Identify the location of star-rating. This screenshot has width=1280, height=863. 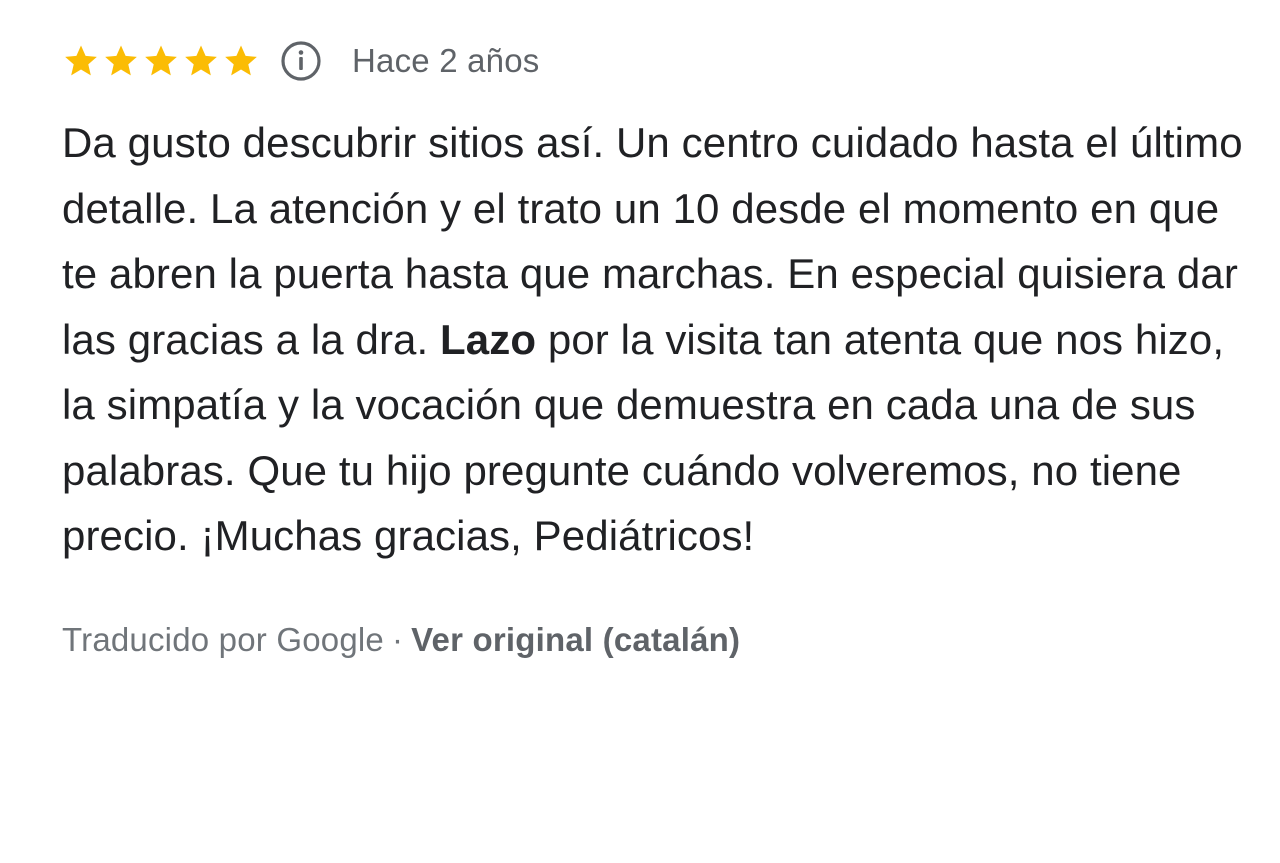
(161, 61).